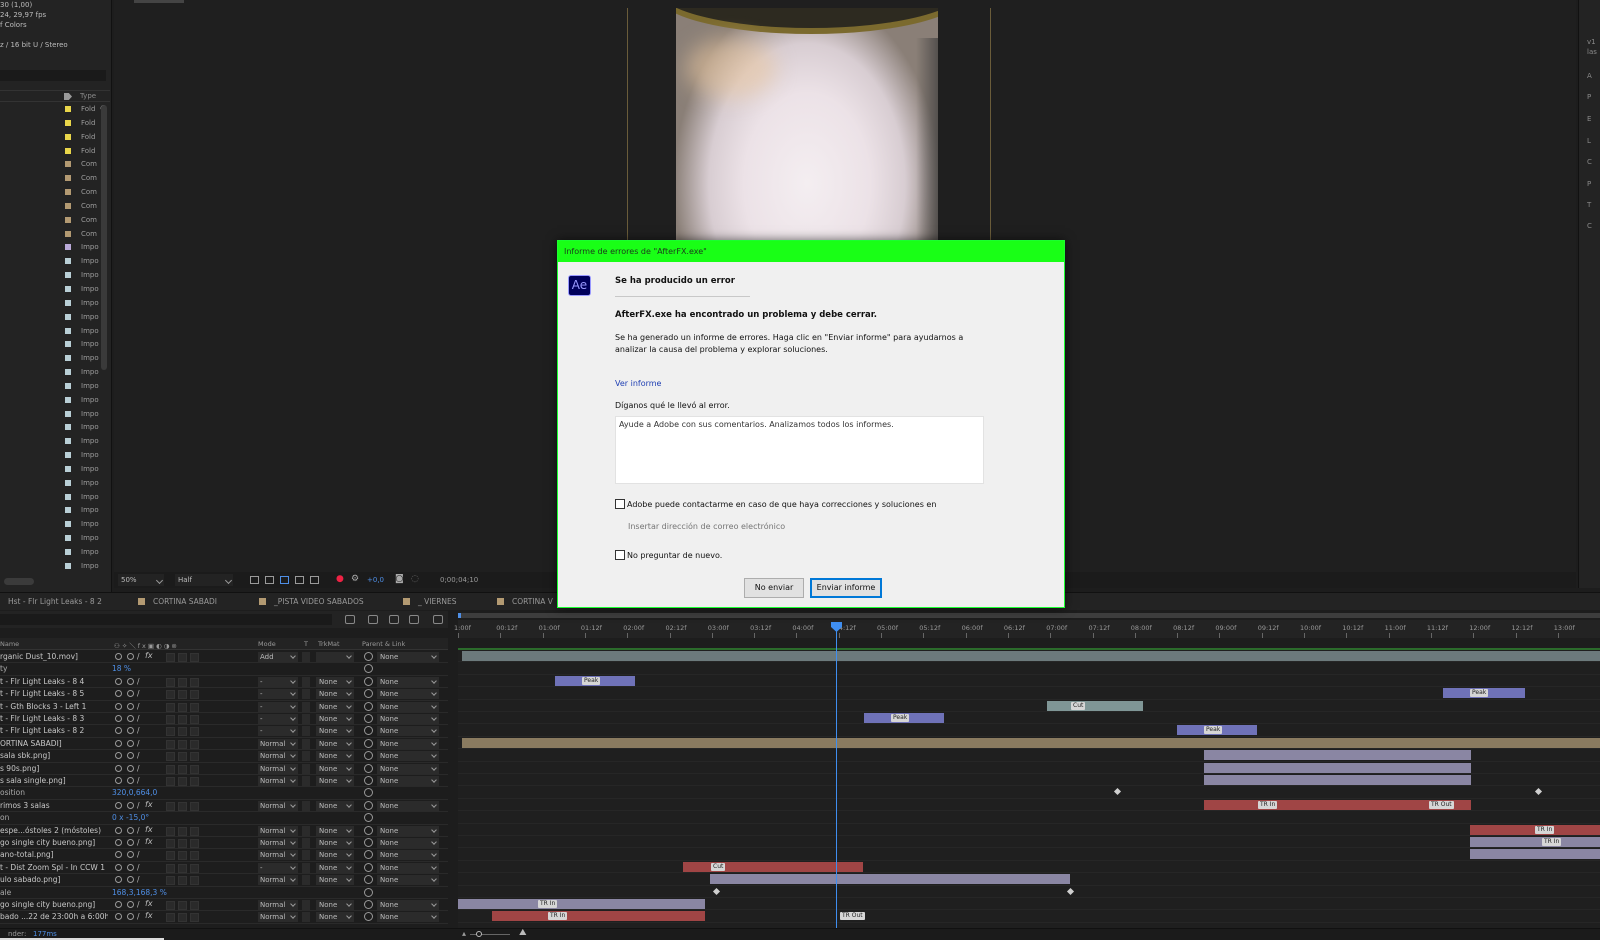 This screenshot has width=1600, height=940. Describe the element at coordinates (329, 644) in the screenshot. I see `trkmat-column-header: TrkMat` at that location.